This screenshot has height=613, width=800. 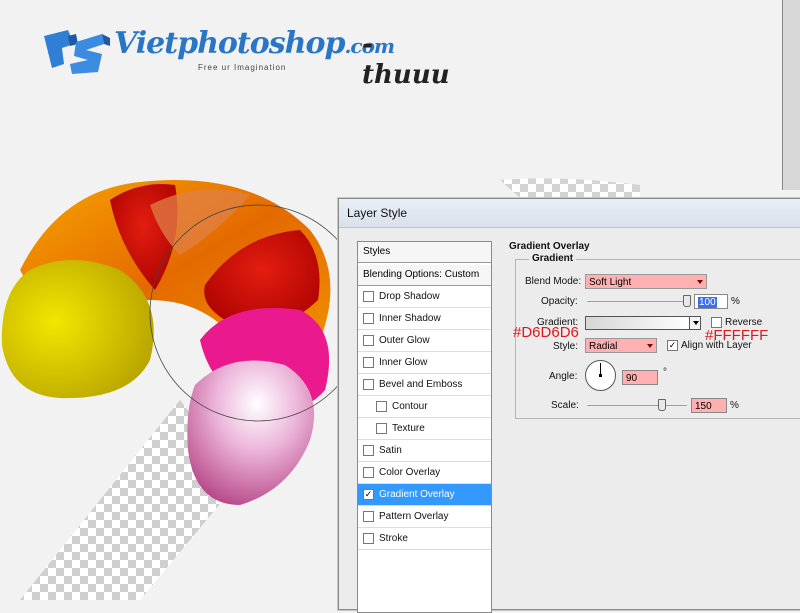 I want to click on style-item-label: Color Overlay, so click(x=410, y=472).